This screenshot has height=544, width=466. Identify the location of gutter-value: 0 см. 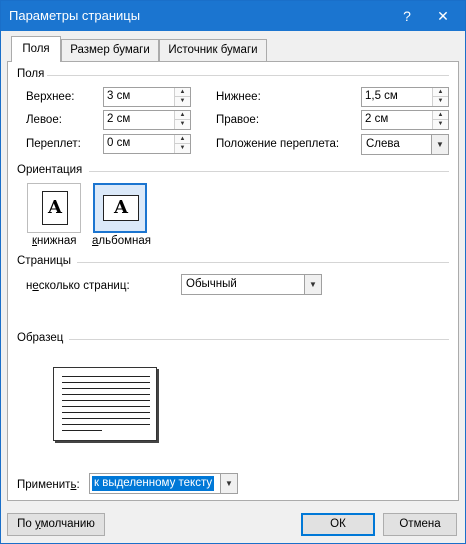
(118, 143).